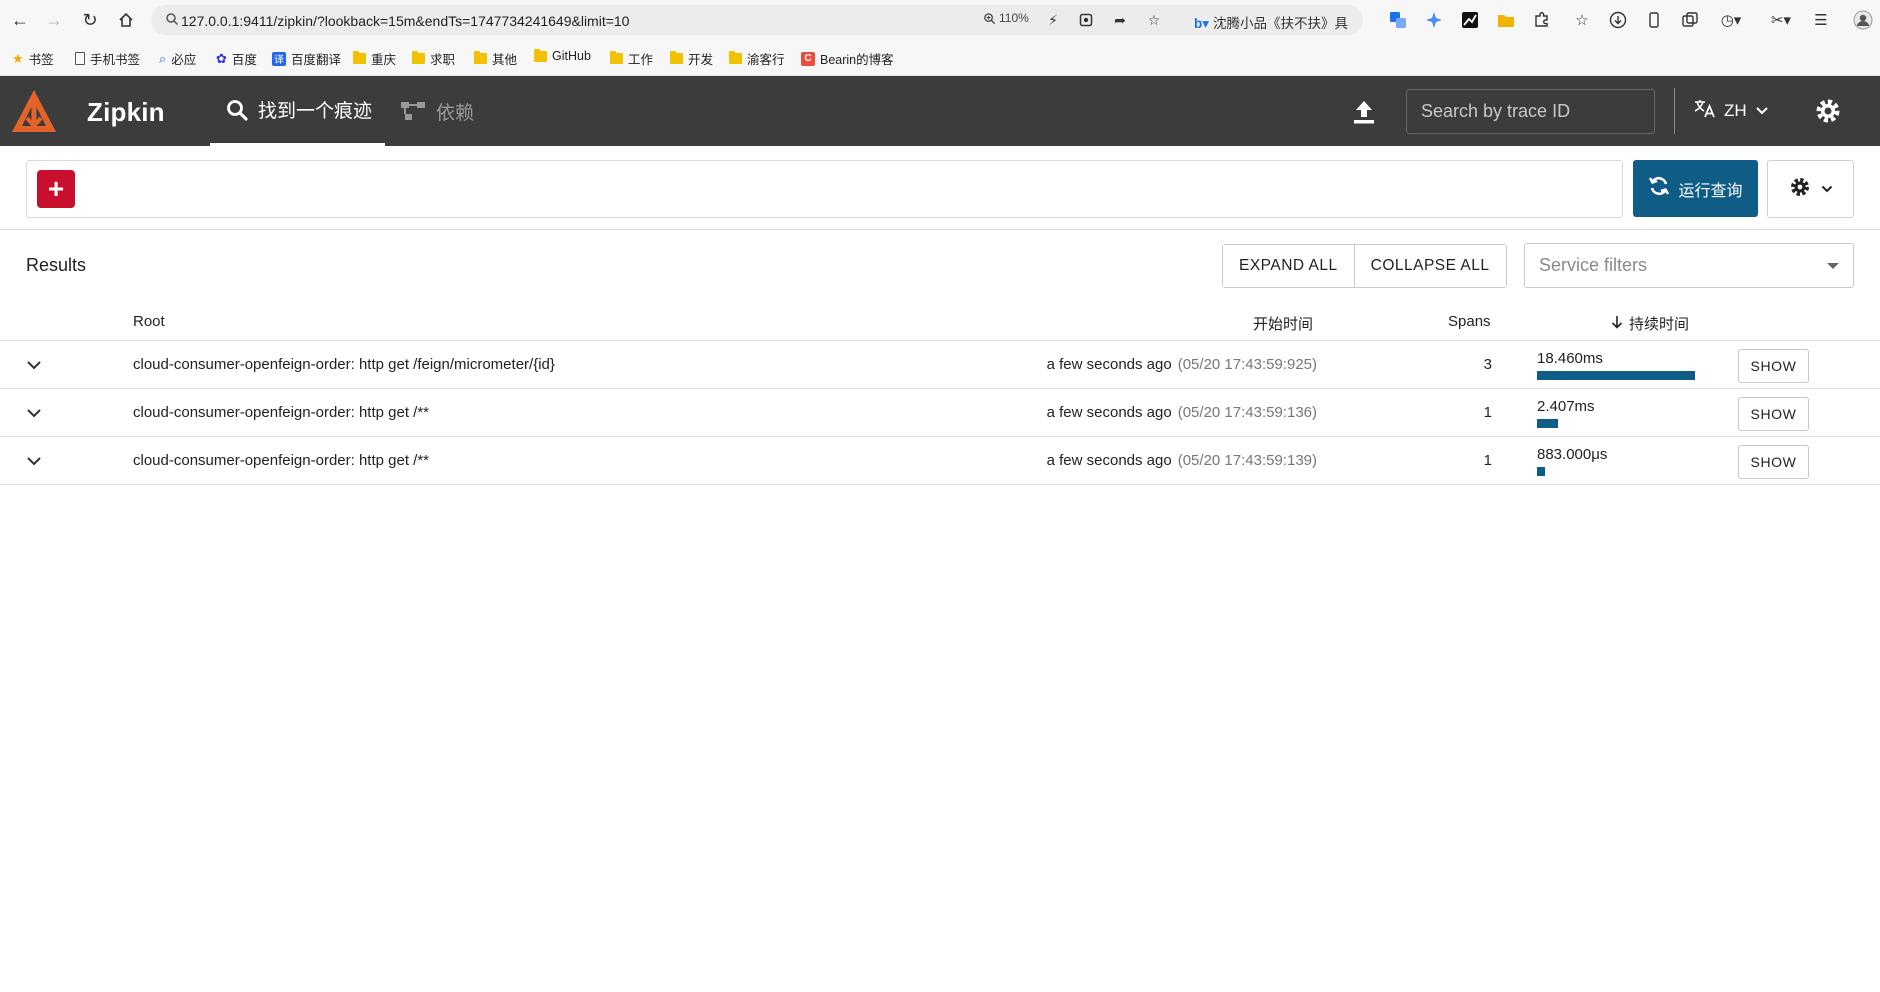  I want to click on bookmark-item: ✿ 百度, so click(236, 58).